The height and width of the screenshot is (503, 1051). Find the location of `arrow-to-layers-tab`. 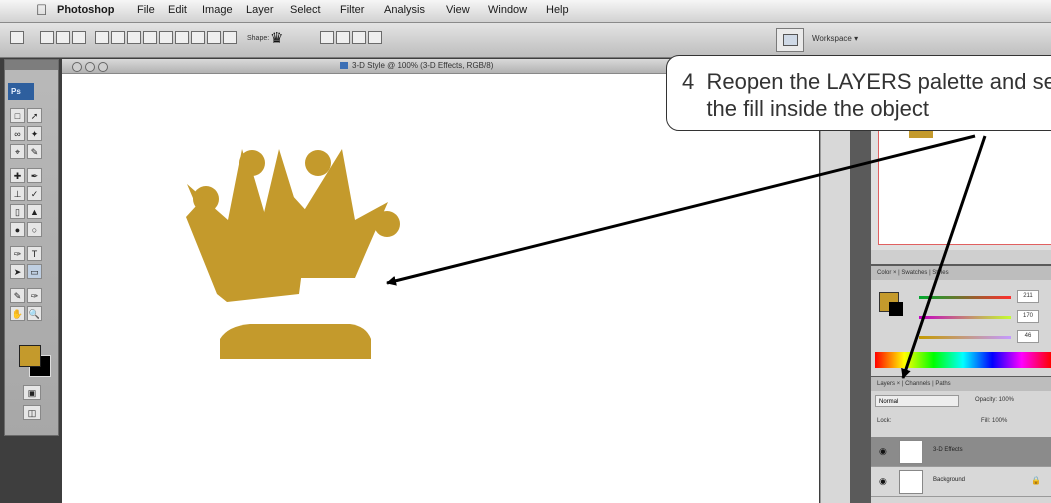

arrow-to-layers-tab is located at coordinates (944, 257).